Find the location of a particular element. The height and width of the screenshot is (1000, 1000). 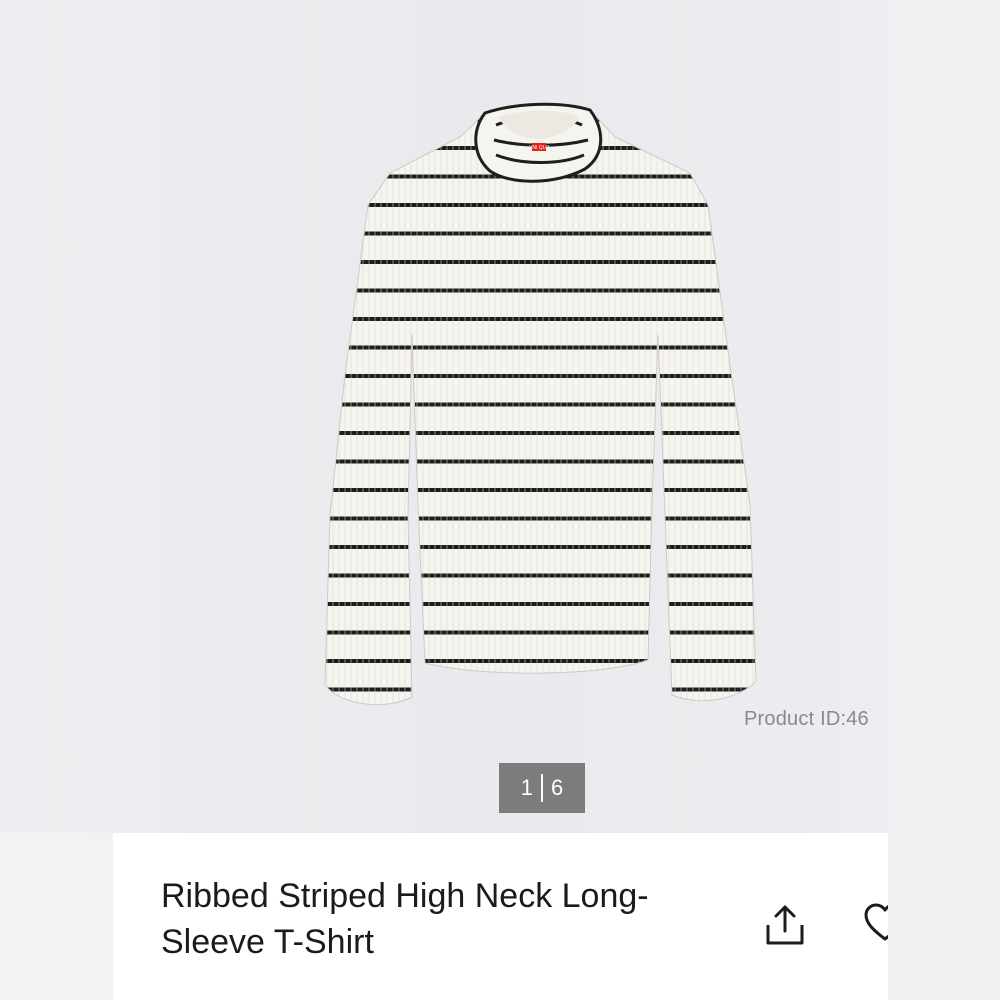

image-counter: 1 6 is located at coordinates (542, 788).